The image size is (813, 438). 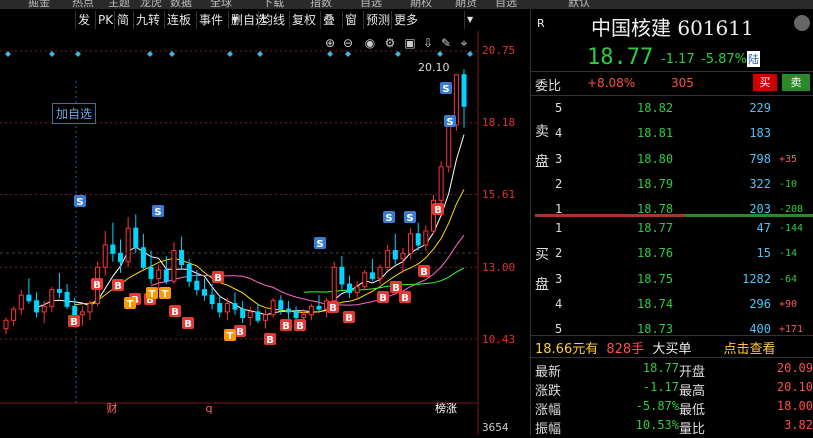 What do you see at coordinates (328, 20) in the screenshot?
I see `toolbar-button-9: 叠` at bounding box center [328, 20].